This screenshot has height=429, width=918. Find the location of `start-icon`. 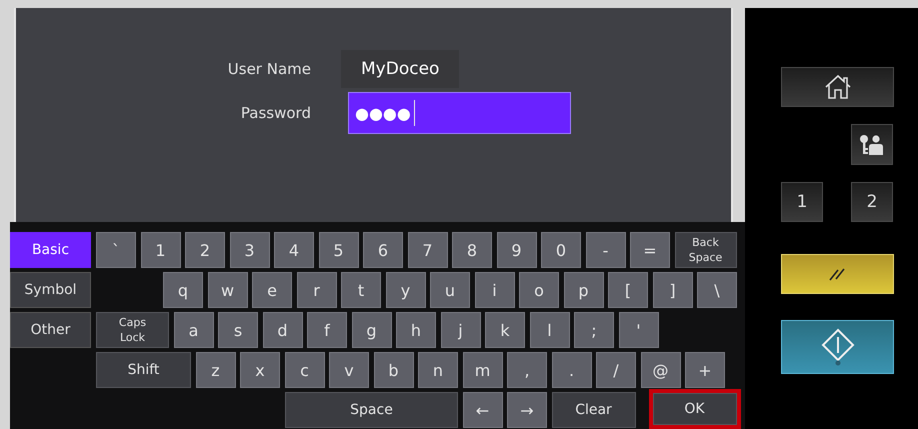

start-icon is located at coordinates (837, 347).